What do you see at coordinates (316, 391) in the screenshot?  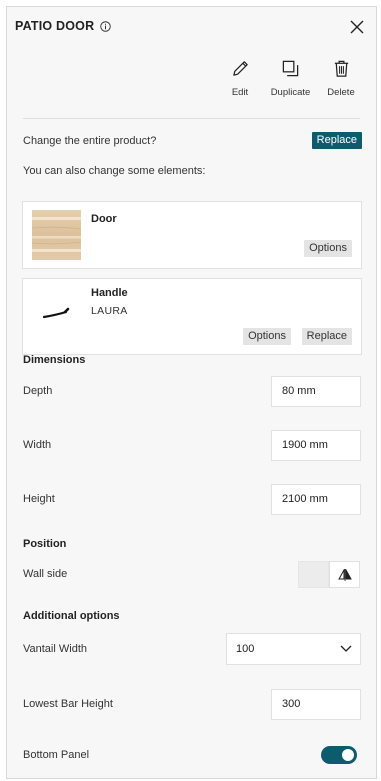 I see `depth-input: 80 mm` at bounding box center [316, 391].